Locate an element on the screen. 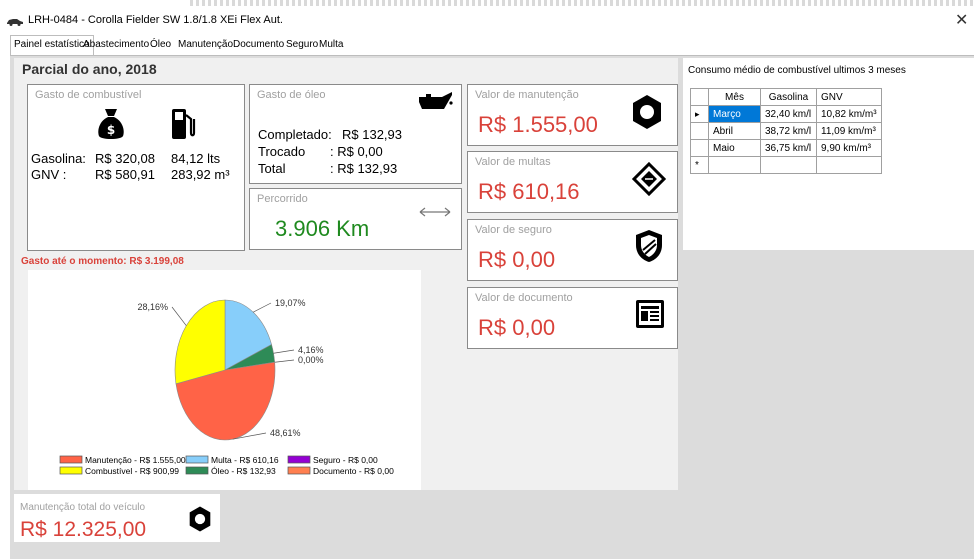 The width and height of the screenshot is (974, 559). new-cell-month is located at coordinates (734, 165).